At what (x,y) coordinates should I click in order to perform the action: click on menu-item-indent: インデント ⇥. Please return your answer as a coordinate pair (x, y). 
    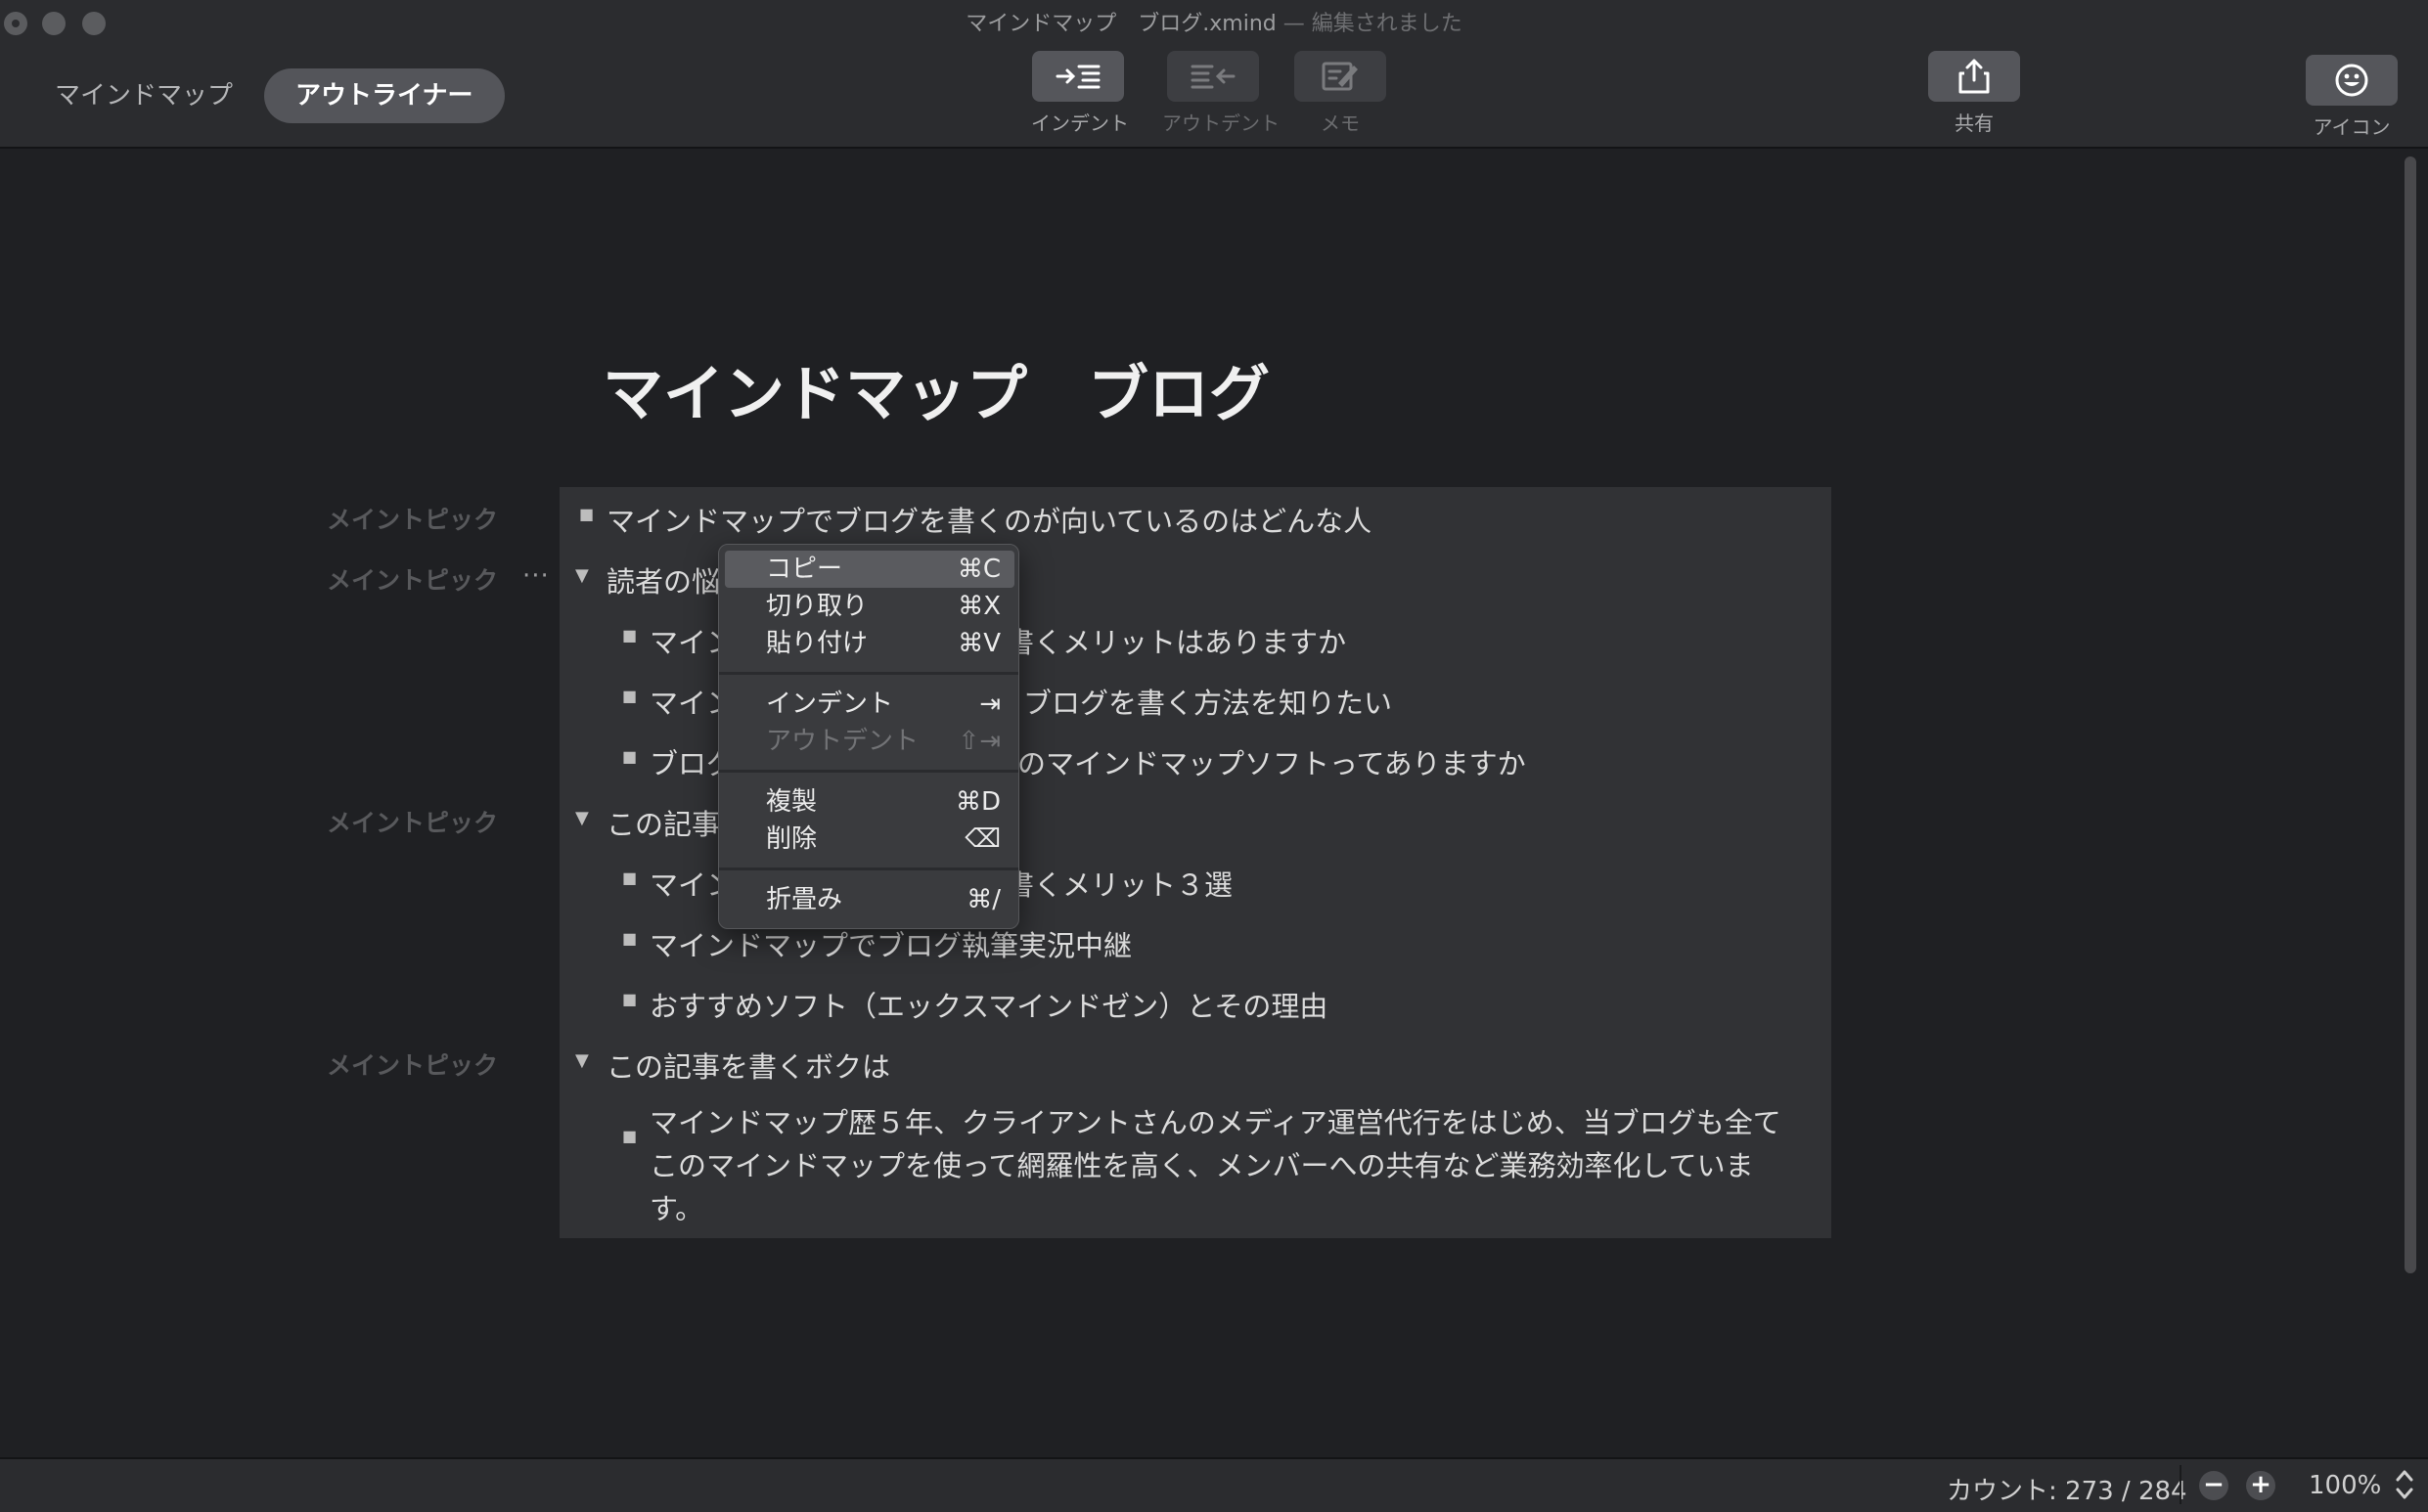
    Looking at the image, I should click on (869, 704).